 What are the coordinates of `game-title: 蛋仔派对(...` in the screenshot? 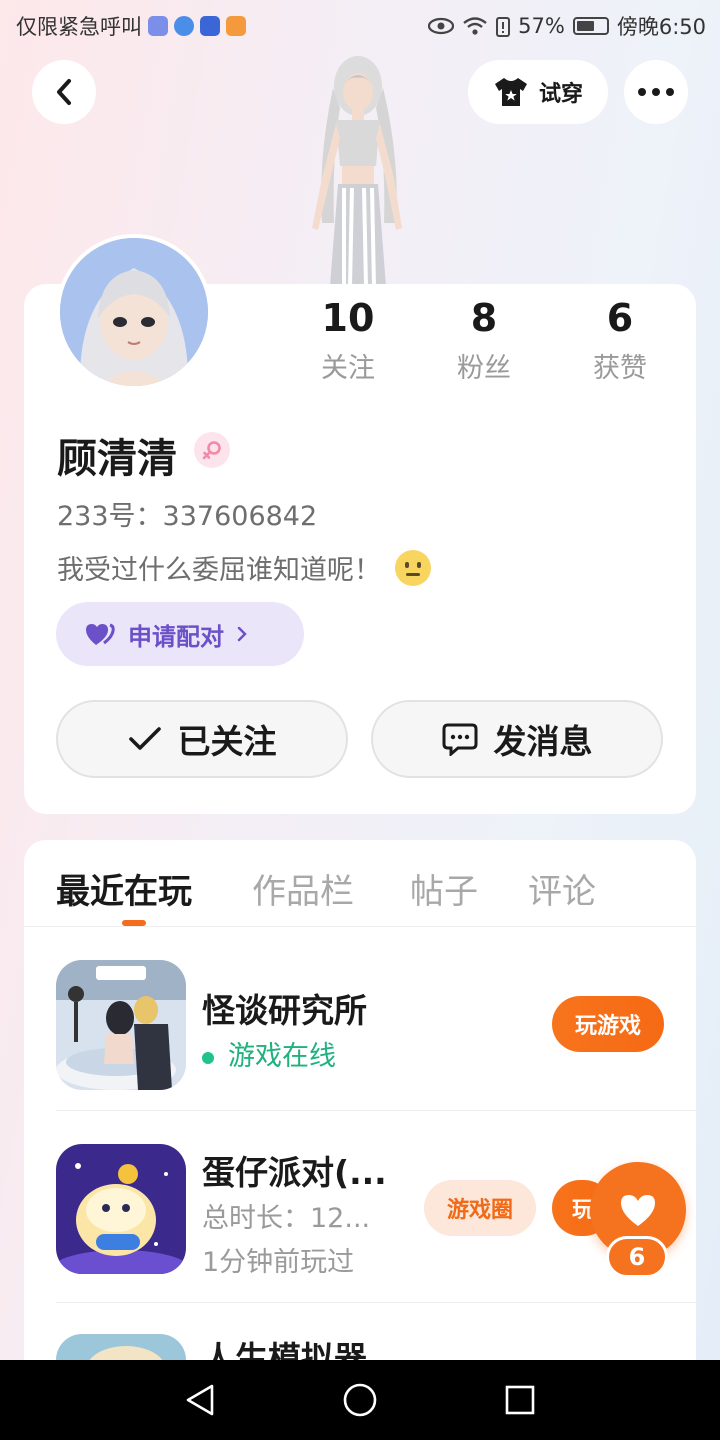 It's located at (294, 1170).